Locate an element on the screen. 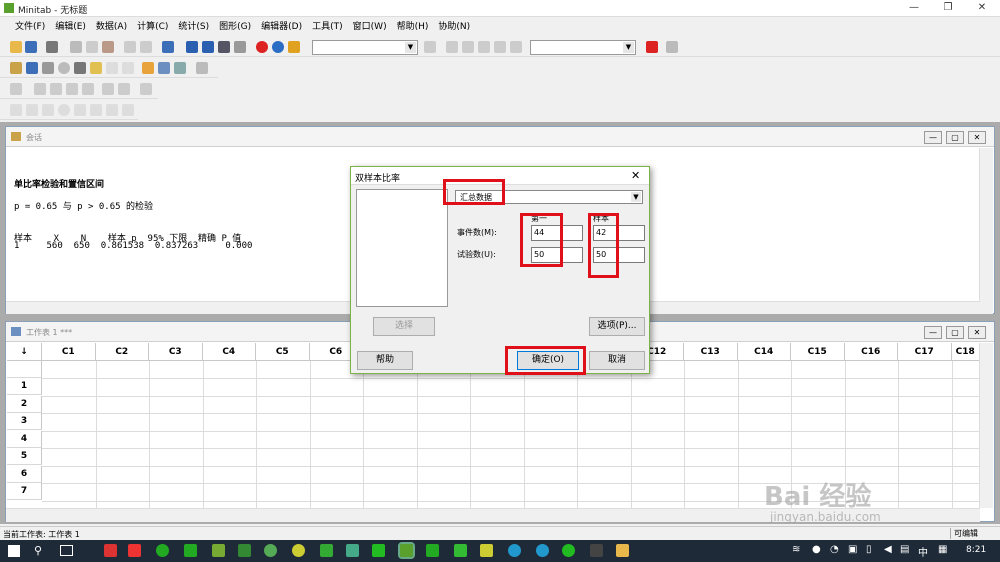  corner-cell: ↓ is located at coordinates (24, 352).